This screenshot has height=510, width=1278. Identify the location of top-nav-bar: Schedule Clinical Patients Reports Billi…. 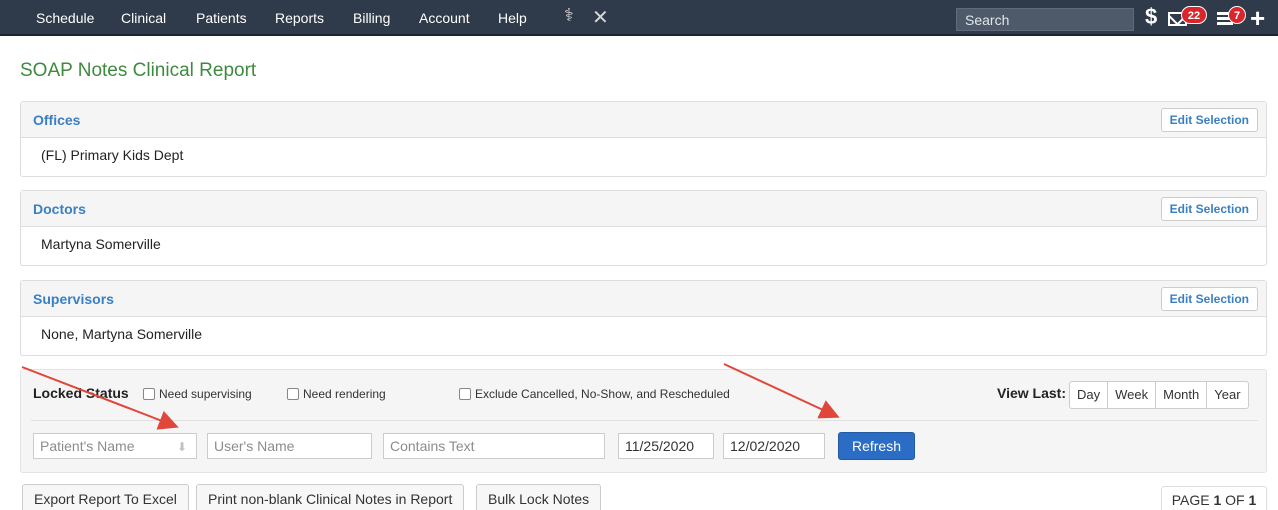
(639, 18).